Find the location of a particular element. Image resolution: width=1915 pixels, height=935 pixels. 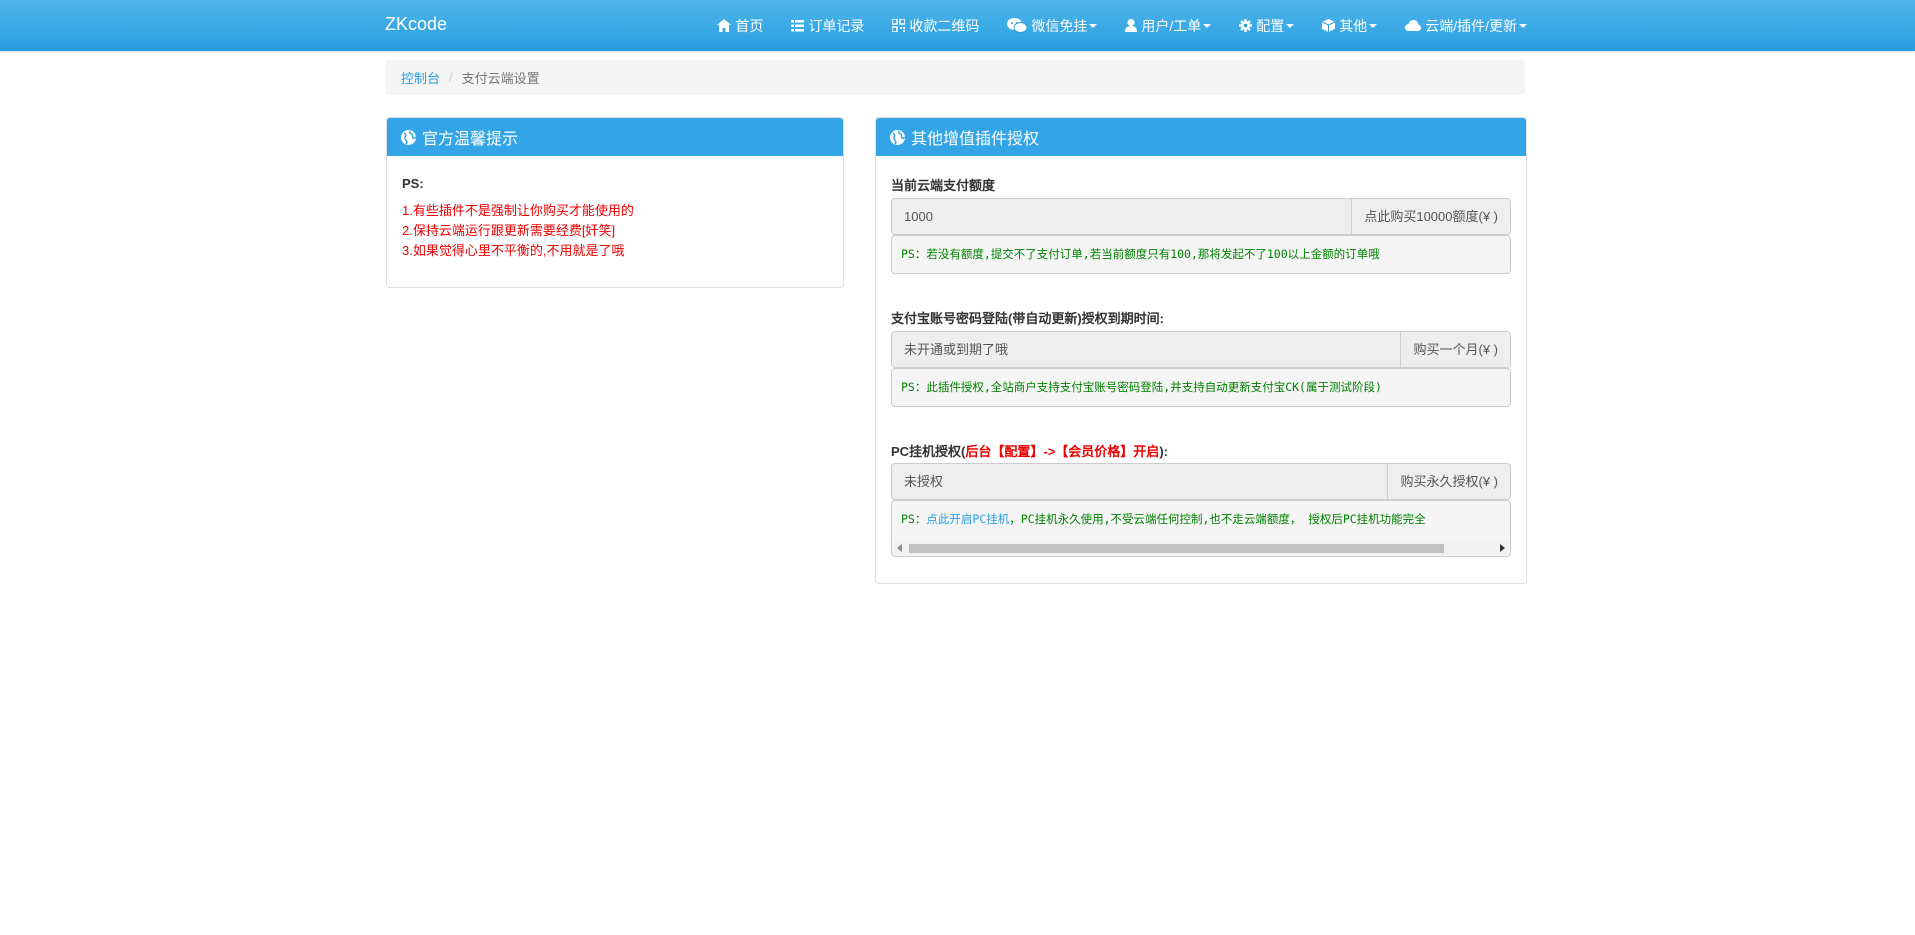

pc-label-suffix: ): is located at coordinates (1163, 451).